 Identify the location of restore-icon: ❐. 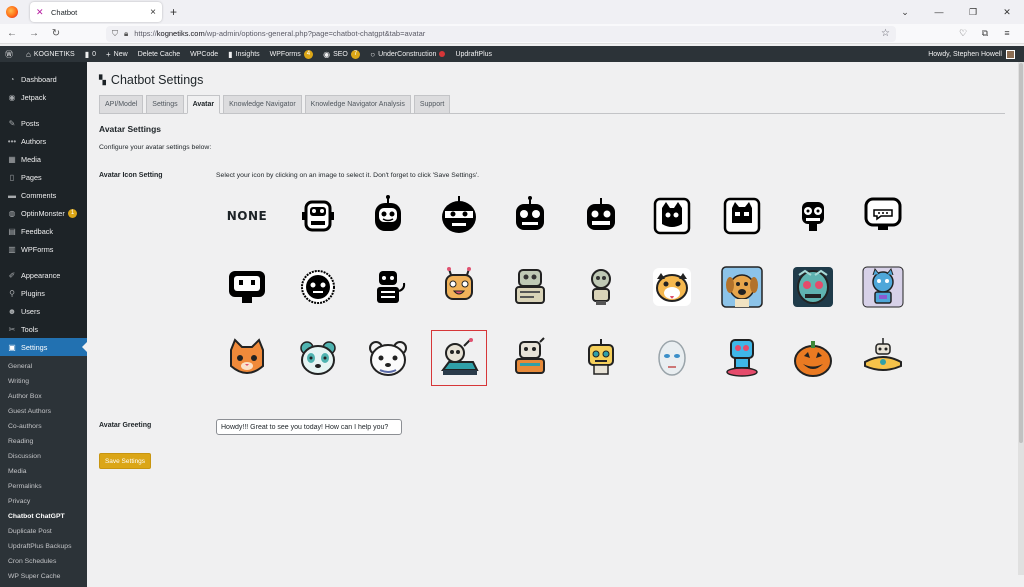
(973, 12).